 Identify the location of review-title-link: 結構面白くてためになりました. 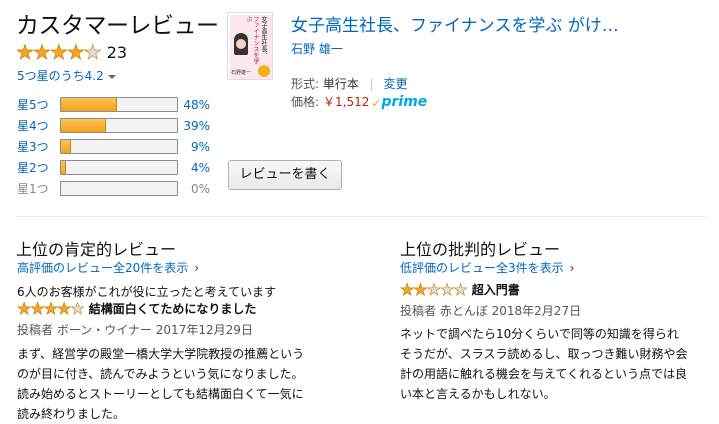
(173, 308).